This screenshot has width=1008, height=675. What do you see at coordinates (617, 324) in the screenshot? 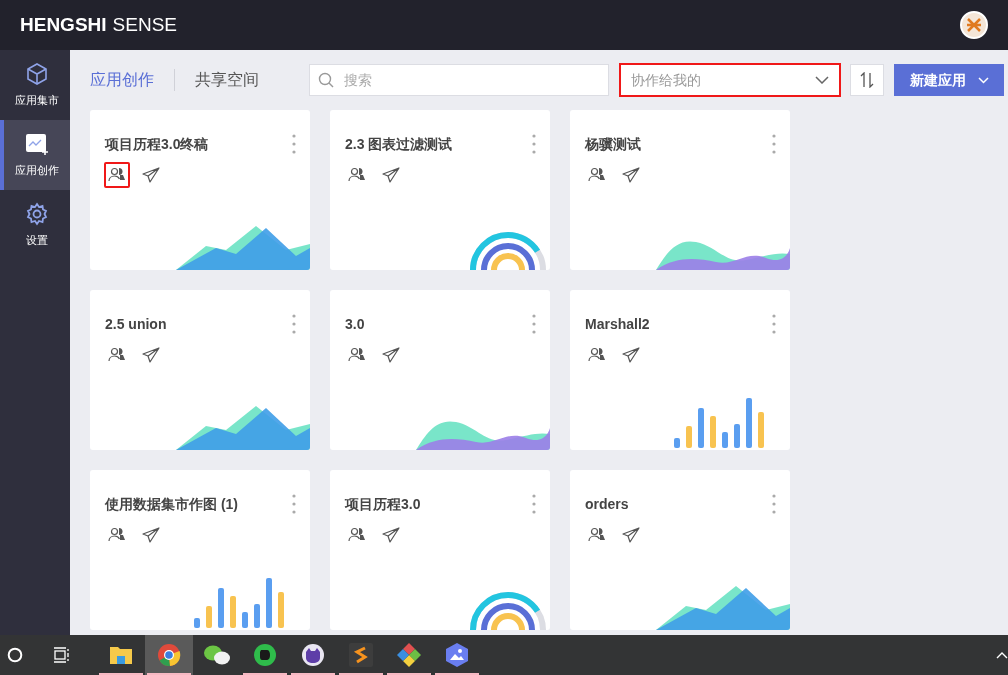
I see `card-title: Marshall2` at bounding box center [617, 324].